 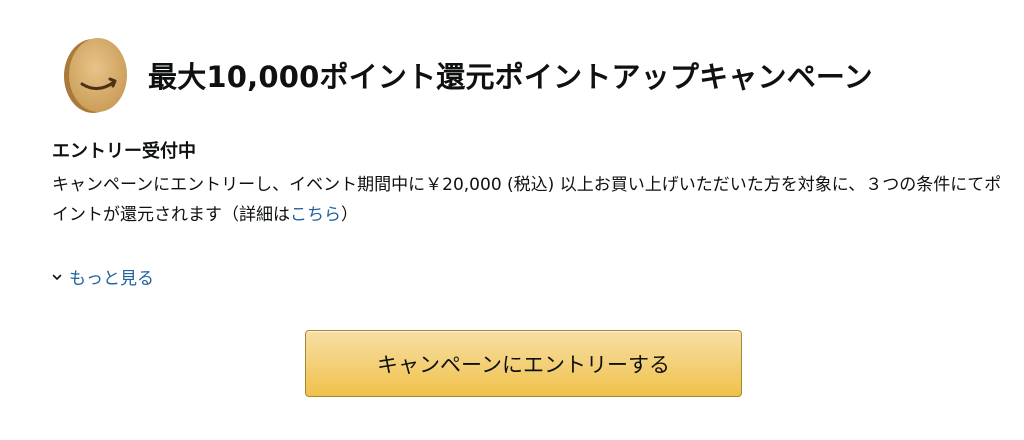 I want to click on campaign-entry-button: キャンペーンにエントリーする, so click(x=523, y=363).